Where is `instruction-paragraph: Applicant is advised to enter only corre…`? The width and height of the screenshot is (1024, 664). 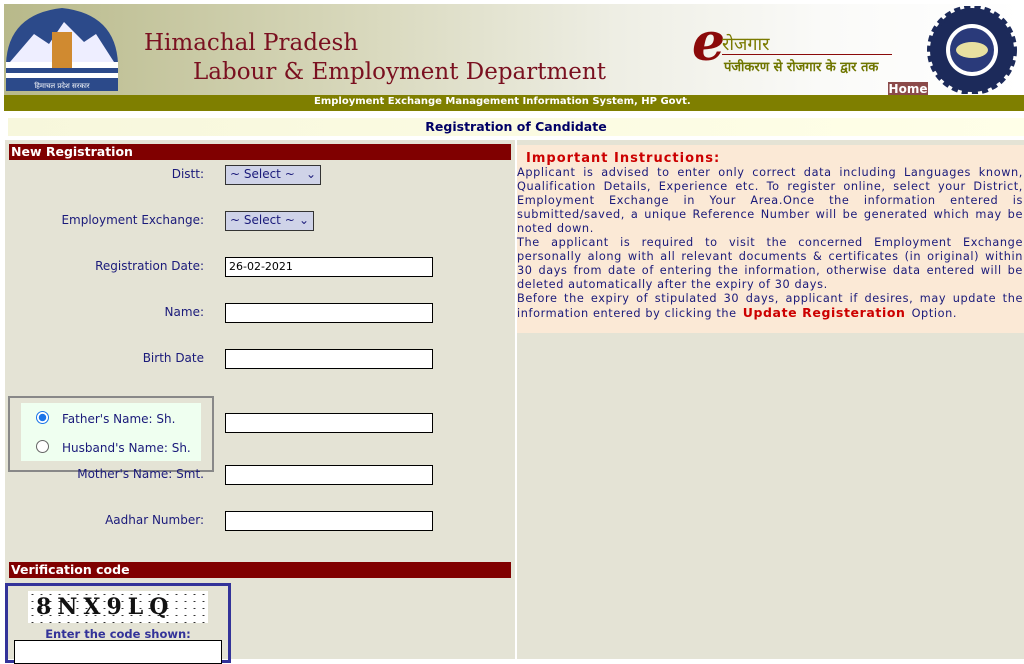
instruction-paragraph: Applicant is advised to enter only corre… is located at coordinates (770, 200).